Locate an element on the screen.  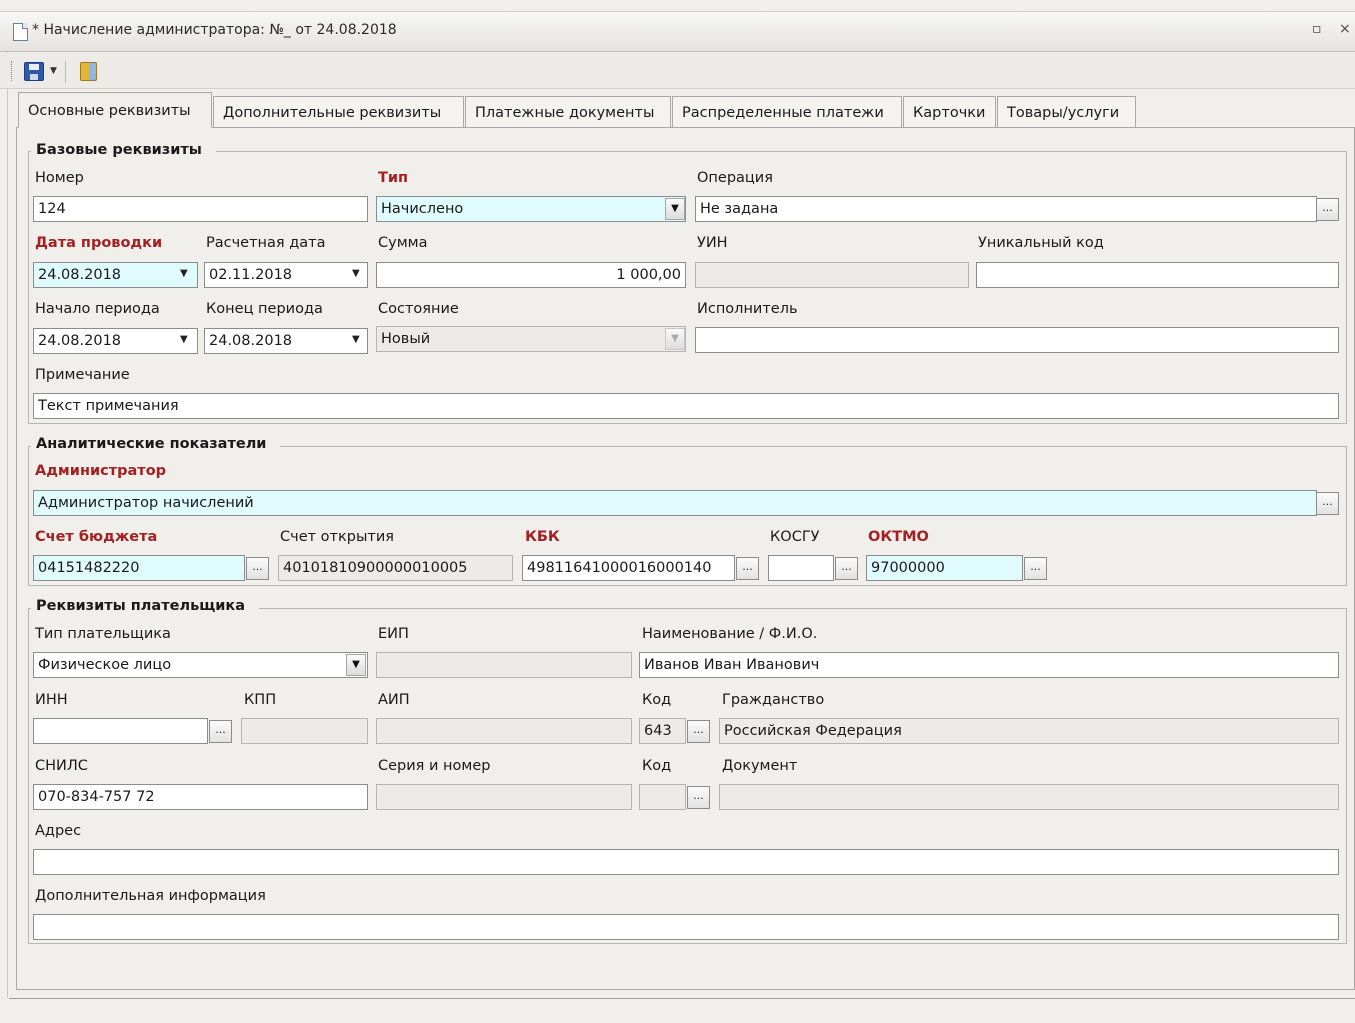
period-end-label: Конец периода is located at coordinates (264, 309).